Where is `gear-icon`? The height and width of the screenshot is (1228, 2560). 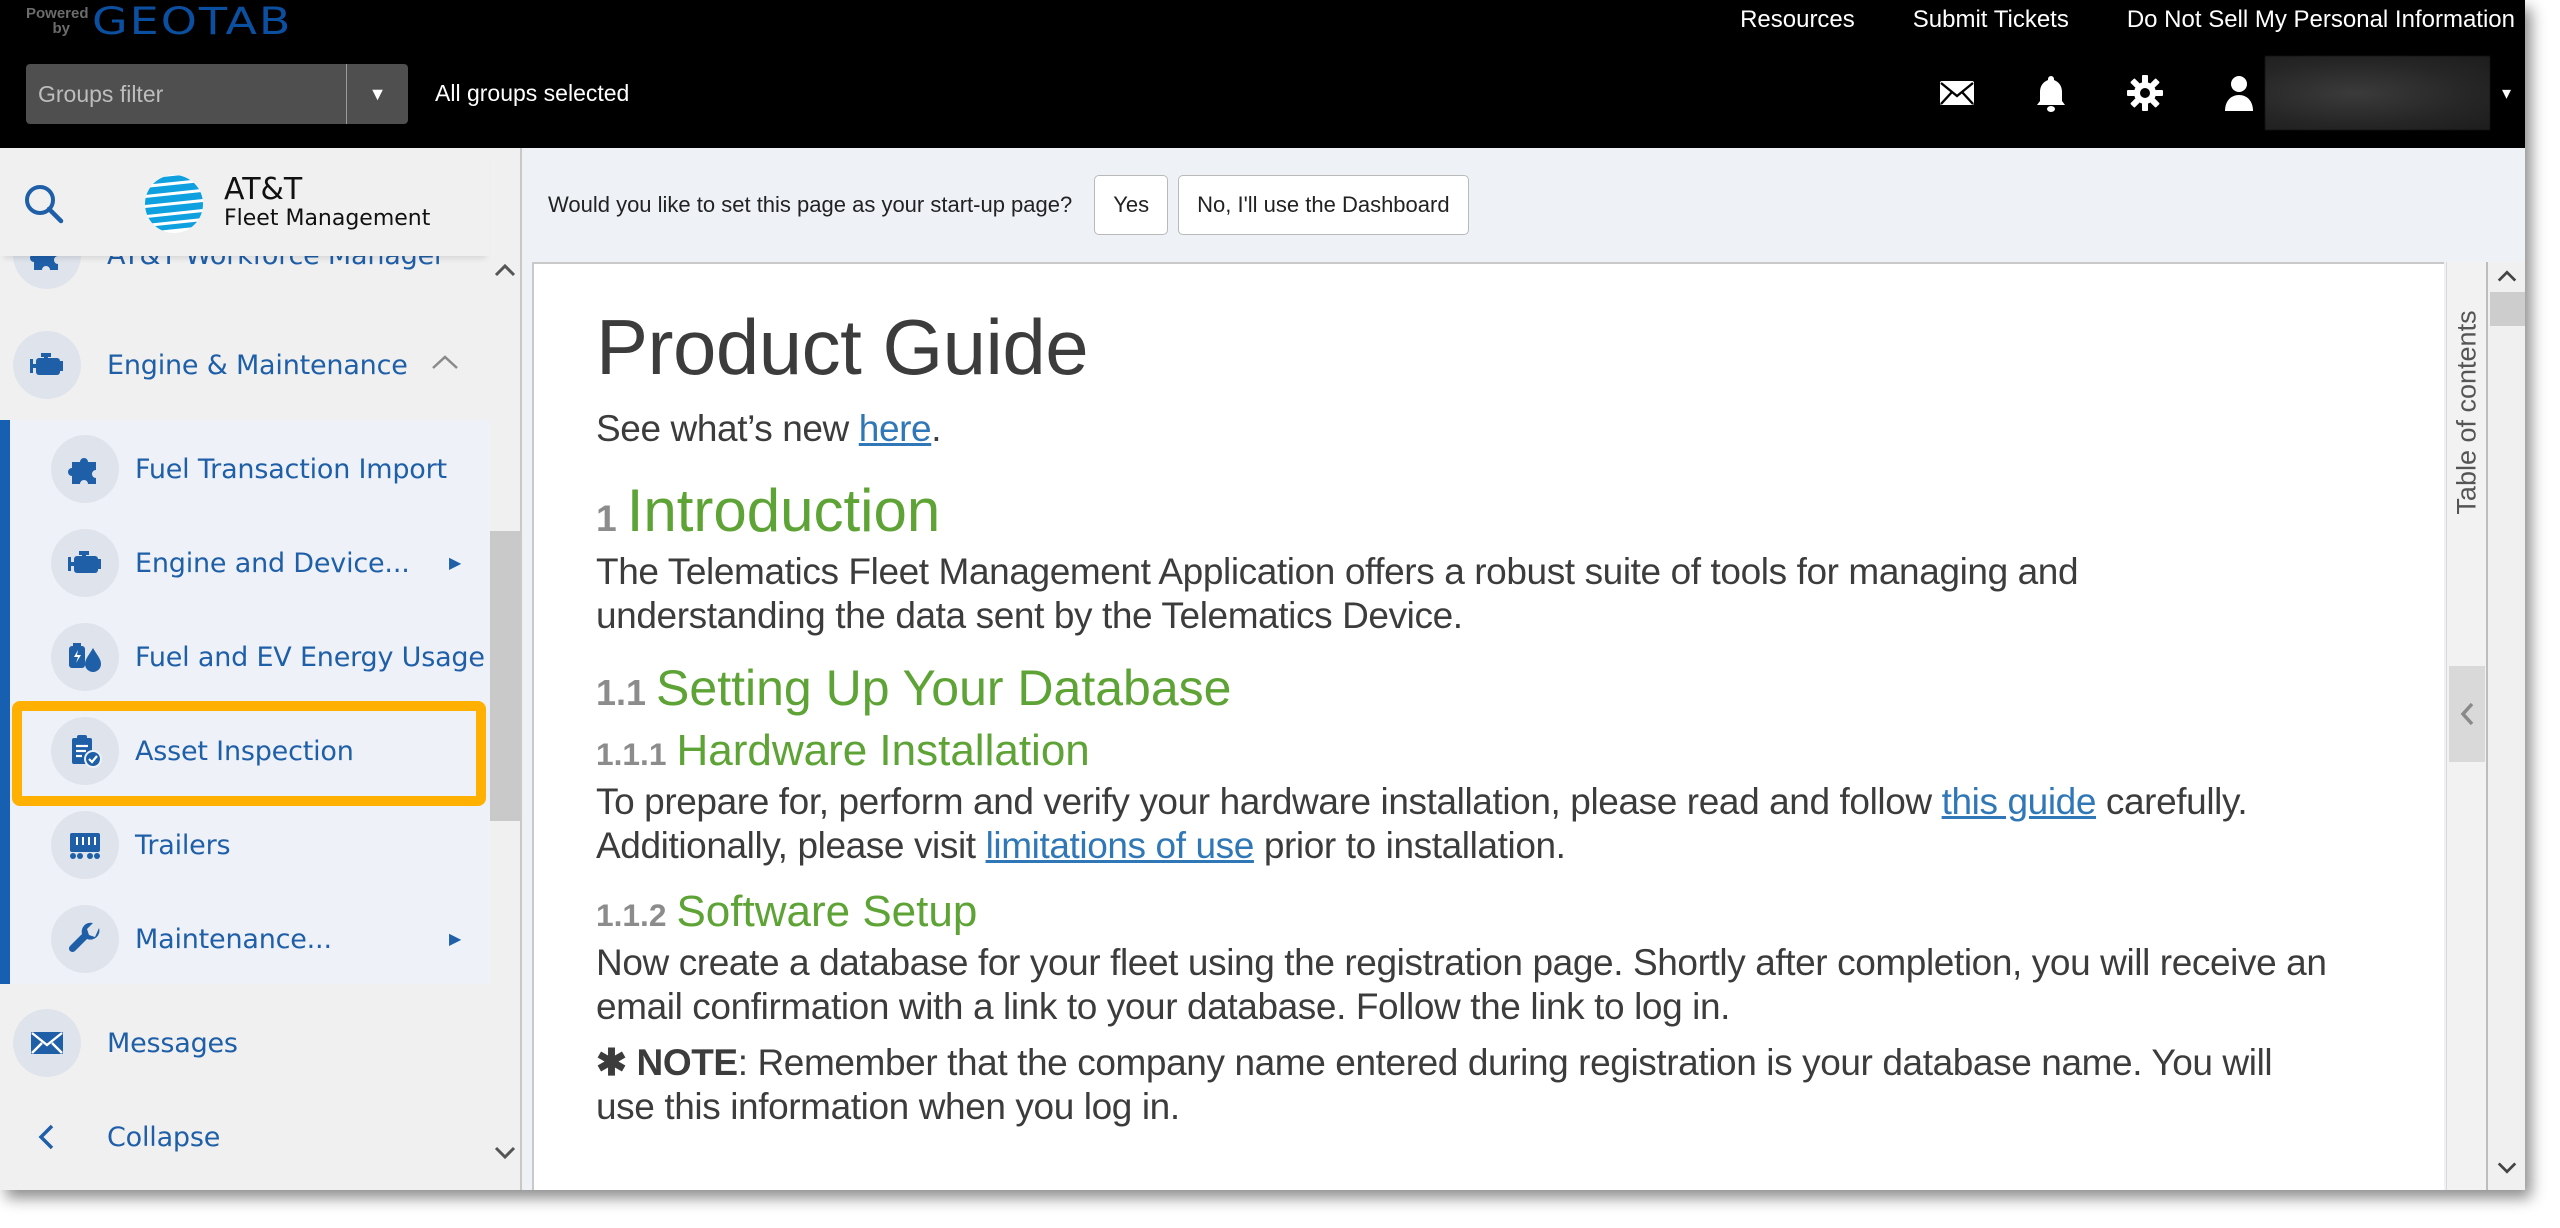 gear-icon is located at coordinates (2145, 93).